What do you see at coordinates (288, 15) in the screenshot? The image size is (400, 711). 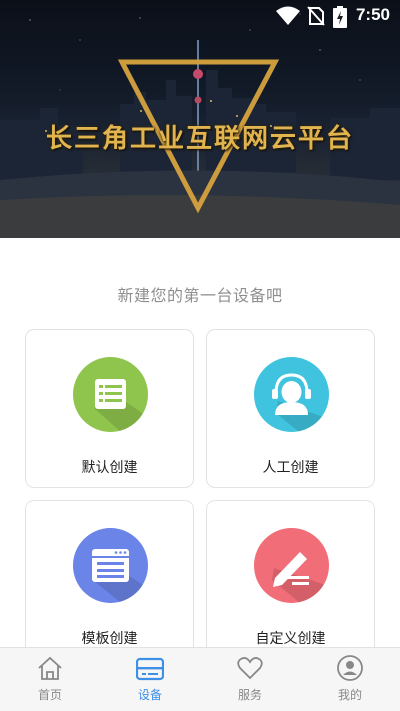 I see `wifi-icon` at bounding box center [288, 15].